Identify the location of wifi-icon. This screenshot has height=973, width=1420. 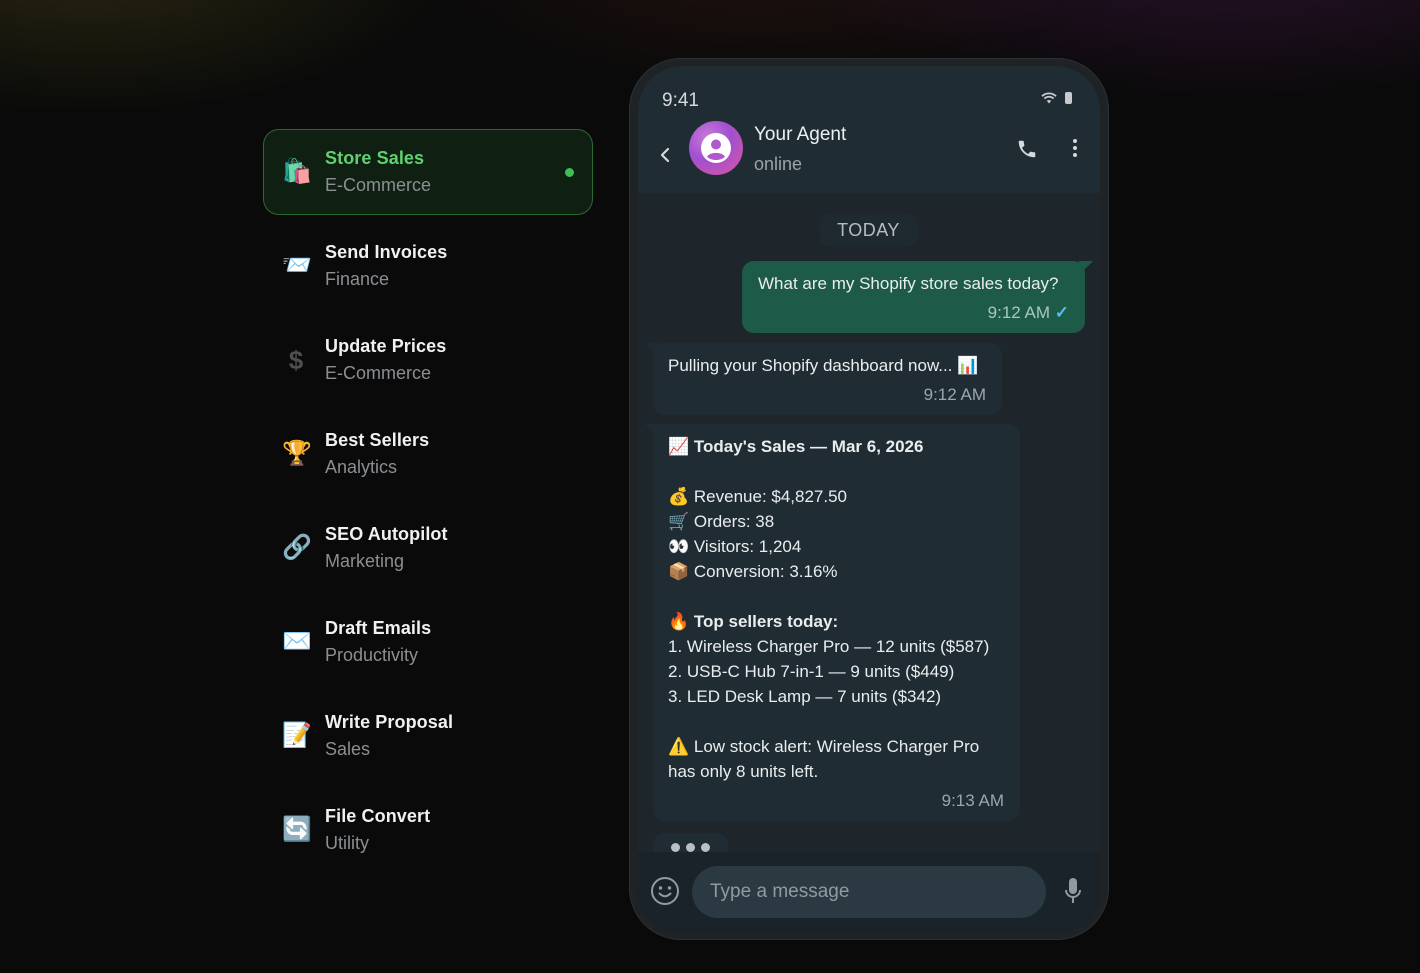
(1049, 98).